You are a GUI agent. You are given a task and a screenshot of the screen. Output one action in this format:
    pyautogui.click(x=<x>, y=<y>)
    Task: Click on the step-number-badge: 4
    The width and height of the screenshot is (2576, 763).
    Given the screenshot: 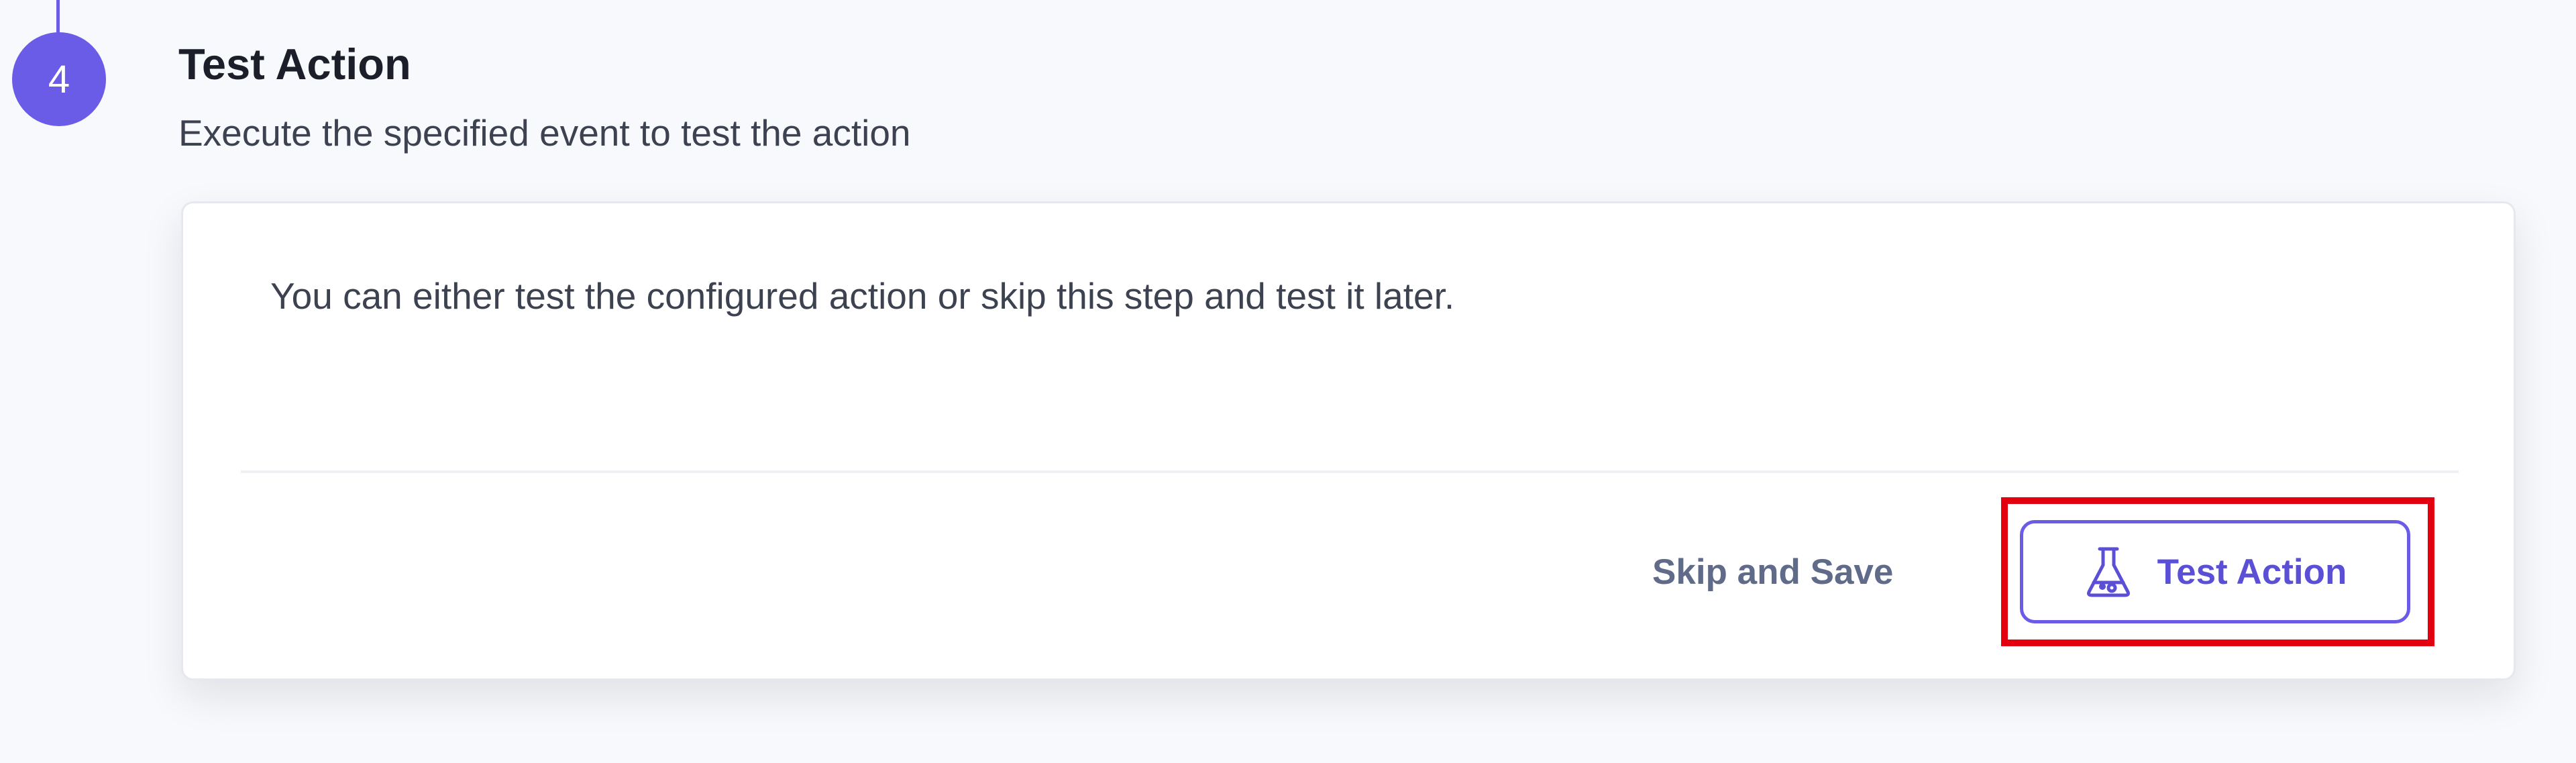 What is the action you would take?
    pyautogui.click(x=59, y=79)
    